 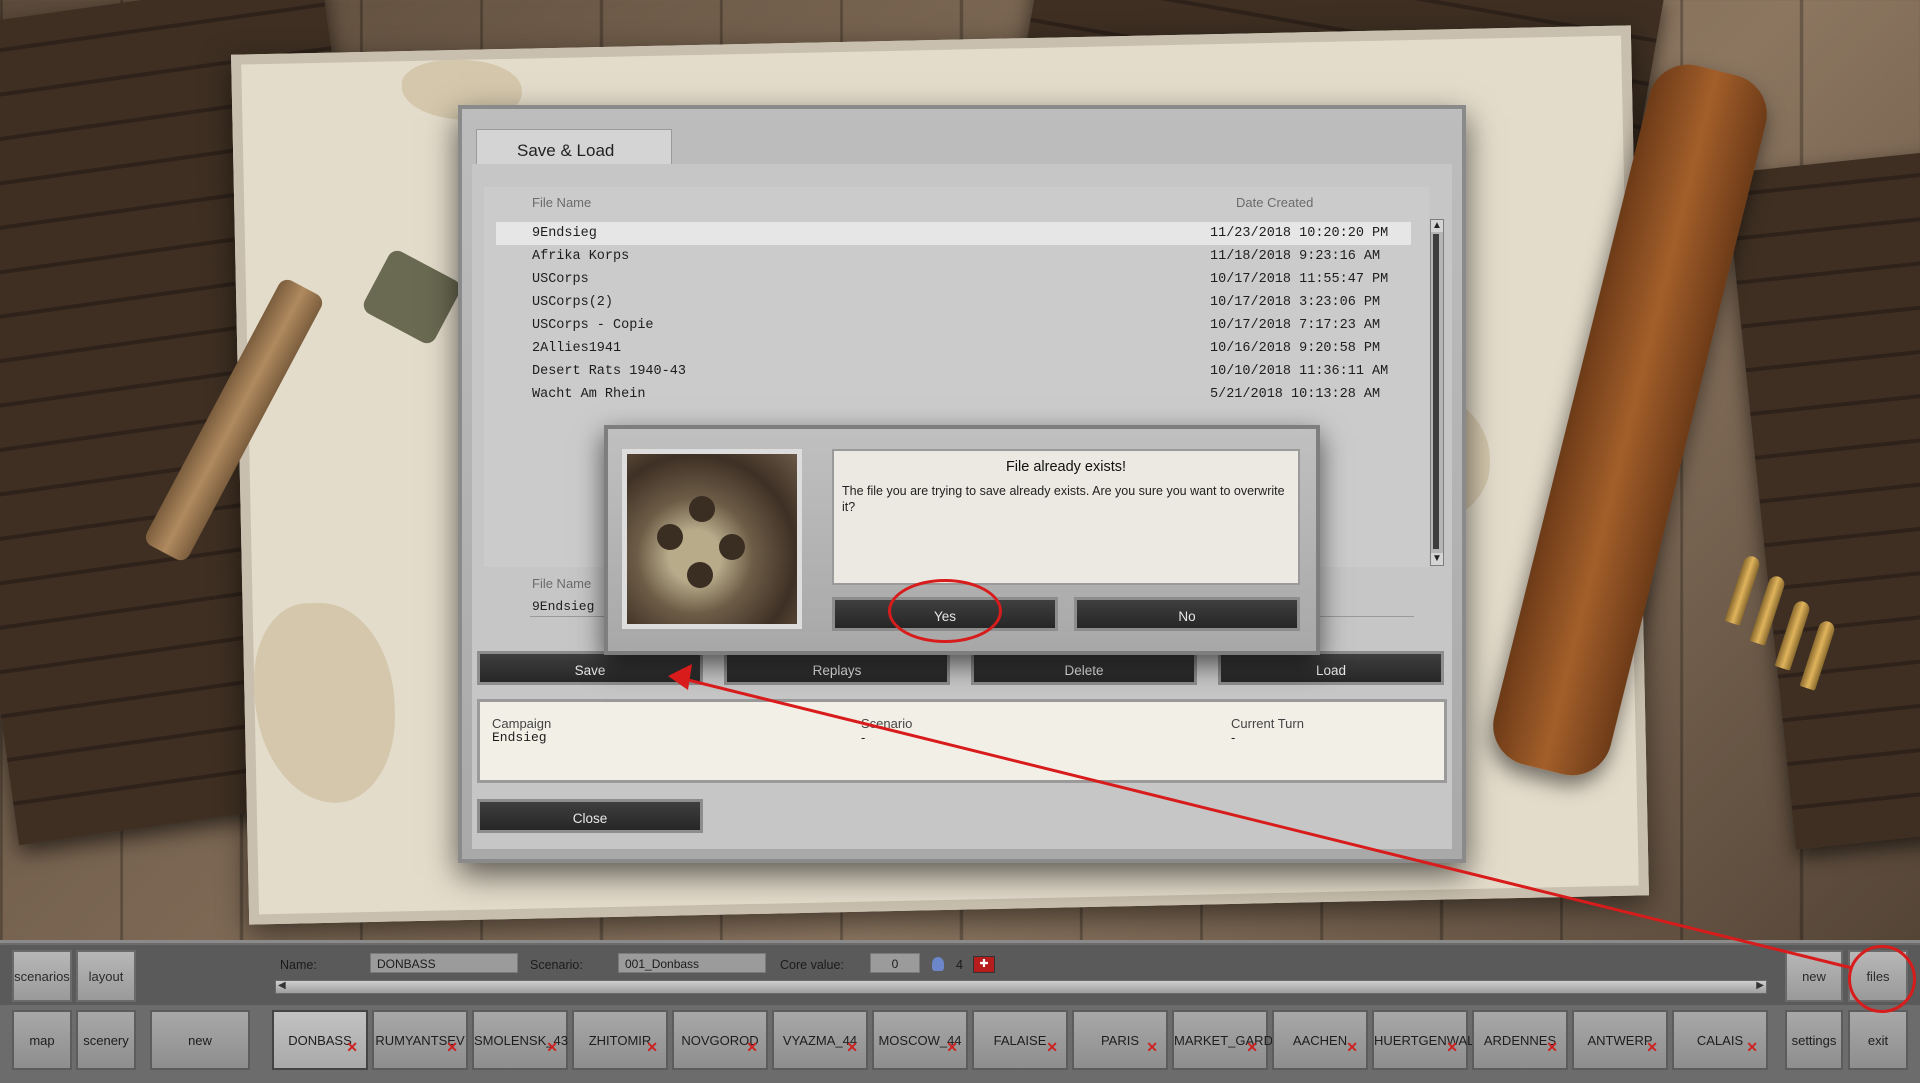 I want to click on file-row-date: 10/17/2018 3:23:06 PM, so click(x=1295, y=302).